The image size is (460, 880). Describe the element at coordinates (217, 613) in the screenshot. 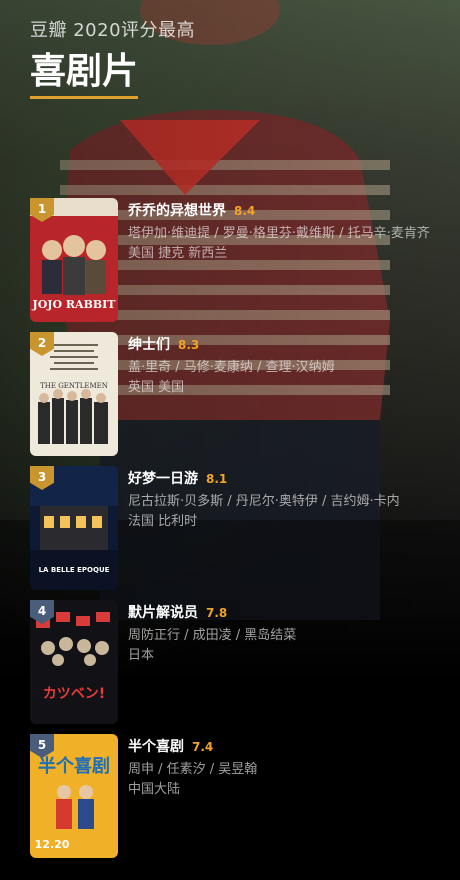

I see `movie-score: 7.8` at that location.